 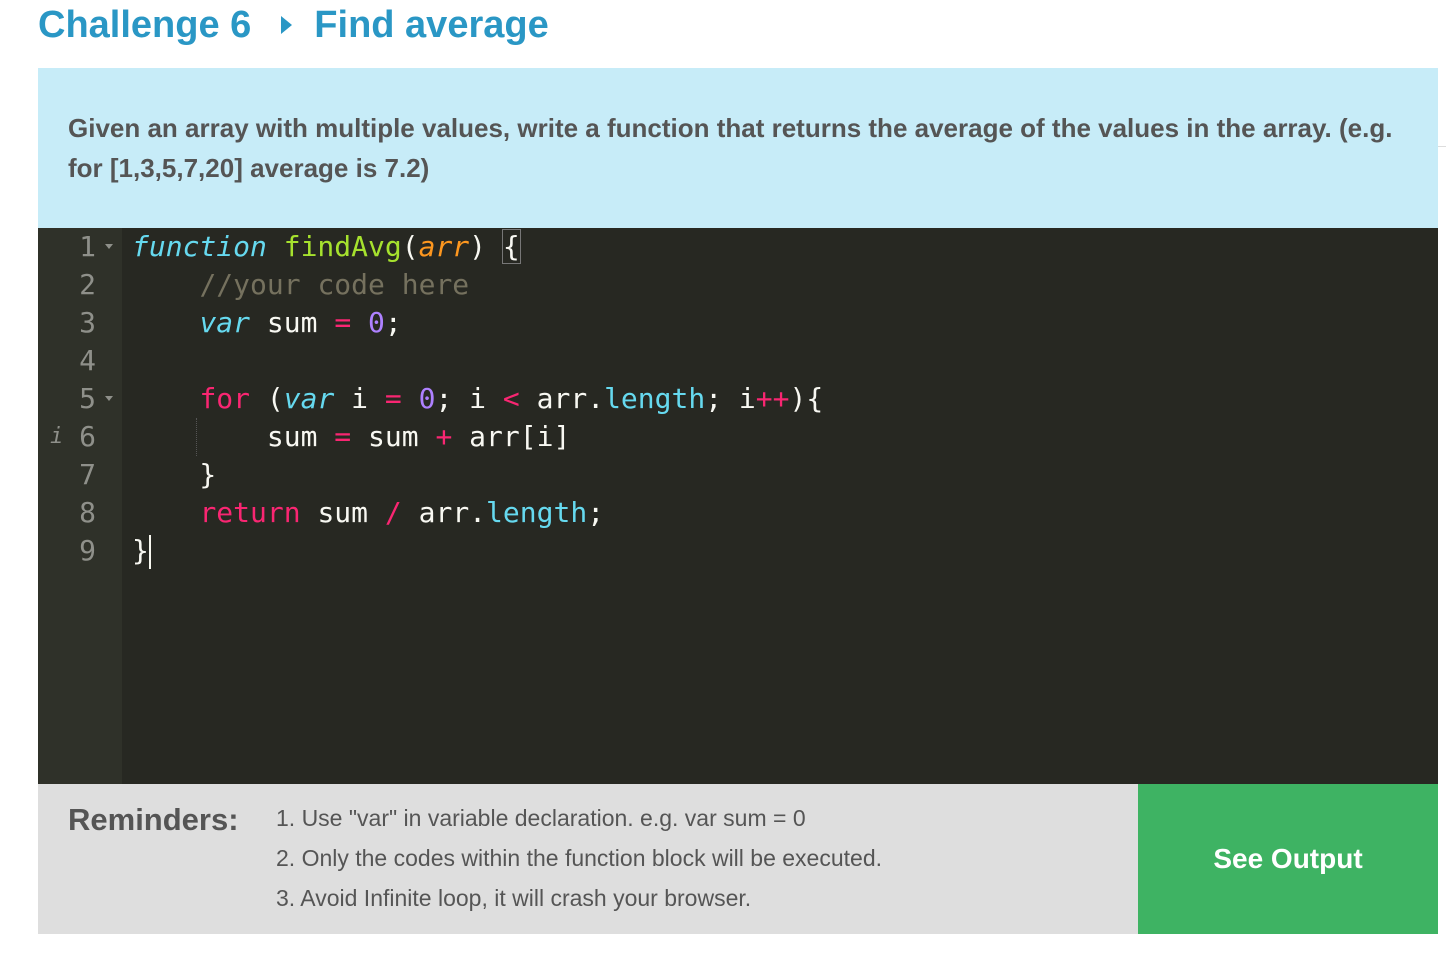 I want to click on code-token: arr[i], so click(x=511, y=436).